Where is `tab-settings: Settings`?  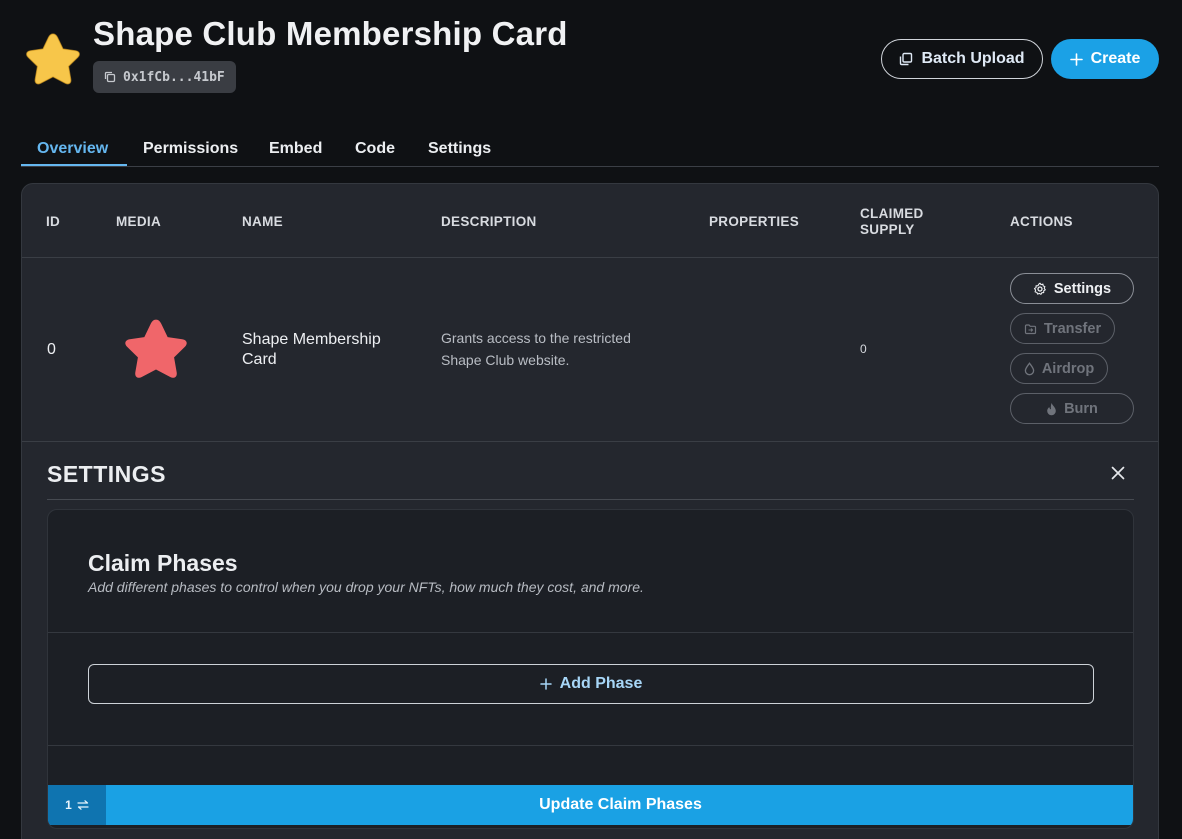
tab-settings: Settings is located at coordinates (459, 149).